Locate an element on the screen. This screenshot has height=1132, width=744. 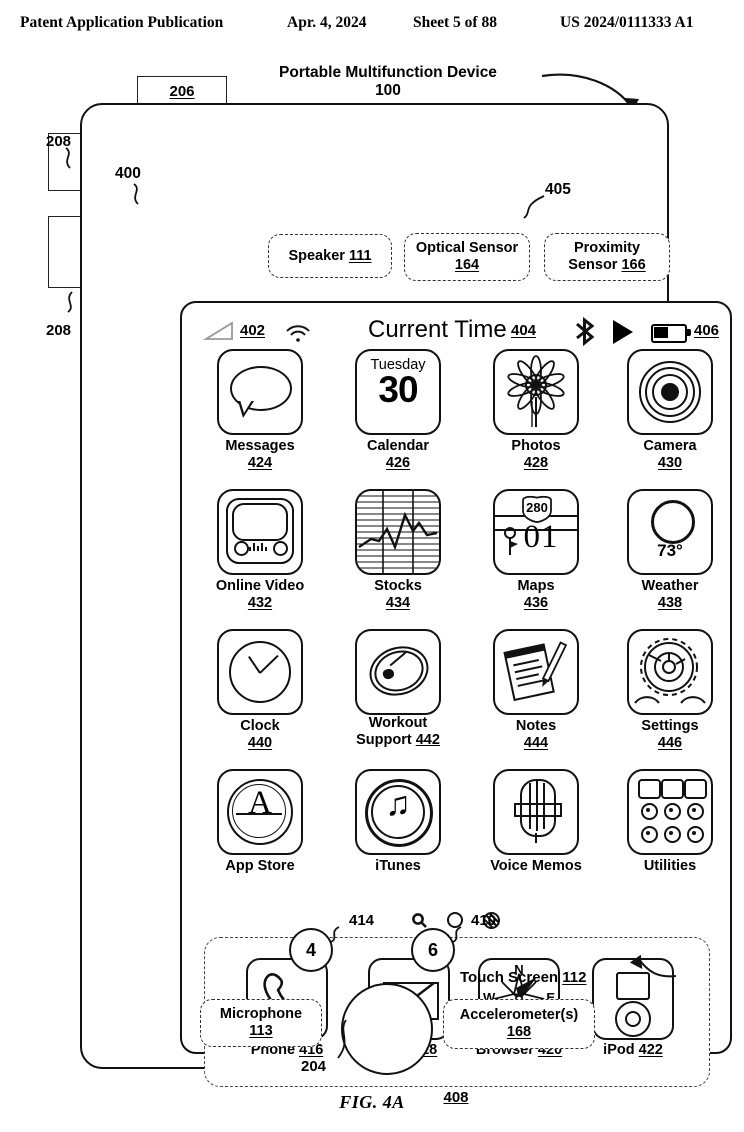
app-icon-notes: Notes 444 is located at coordinates (536, 691).